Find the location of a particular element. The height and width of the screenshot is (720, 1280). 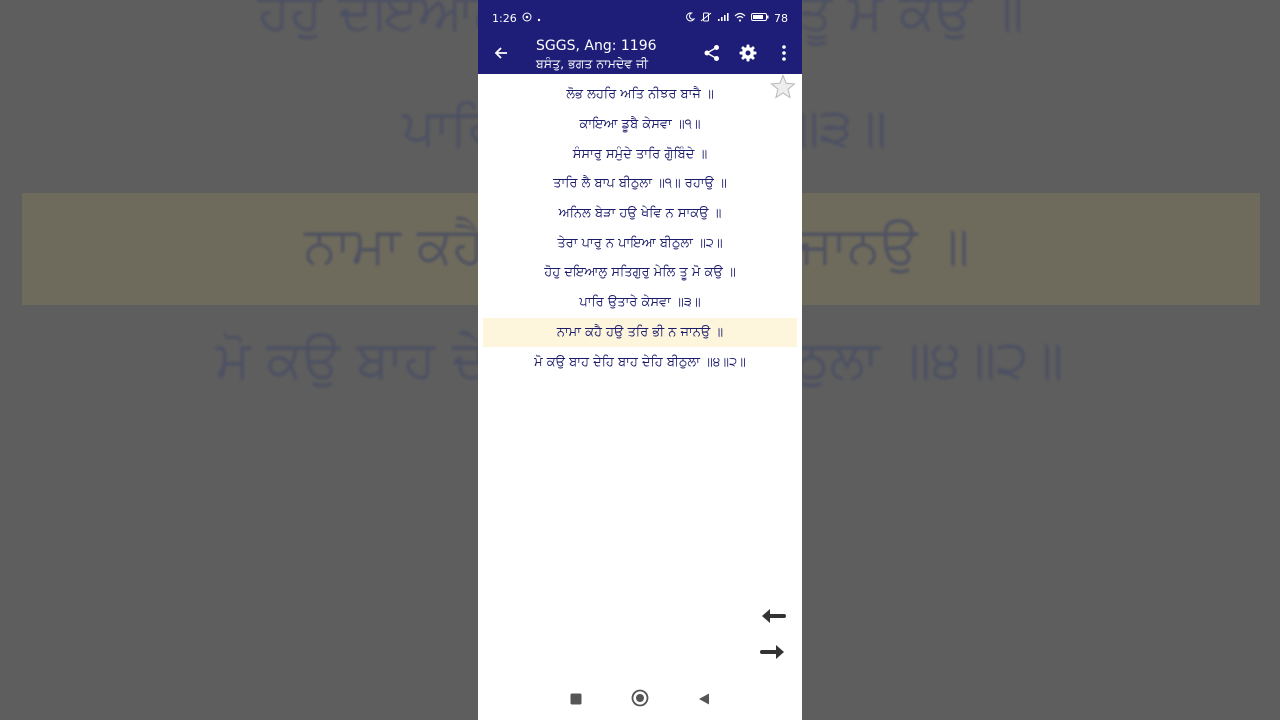

verse-line: ਤਾਰਿ ਲੈ ਬਾਪ ਬੀਠੁਲਾ ॥੧॥ ਰਹਾਉ ॥ is located at coordinates (640, 184).